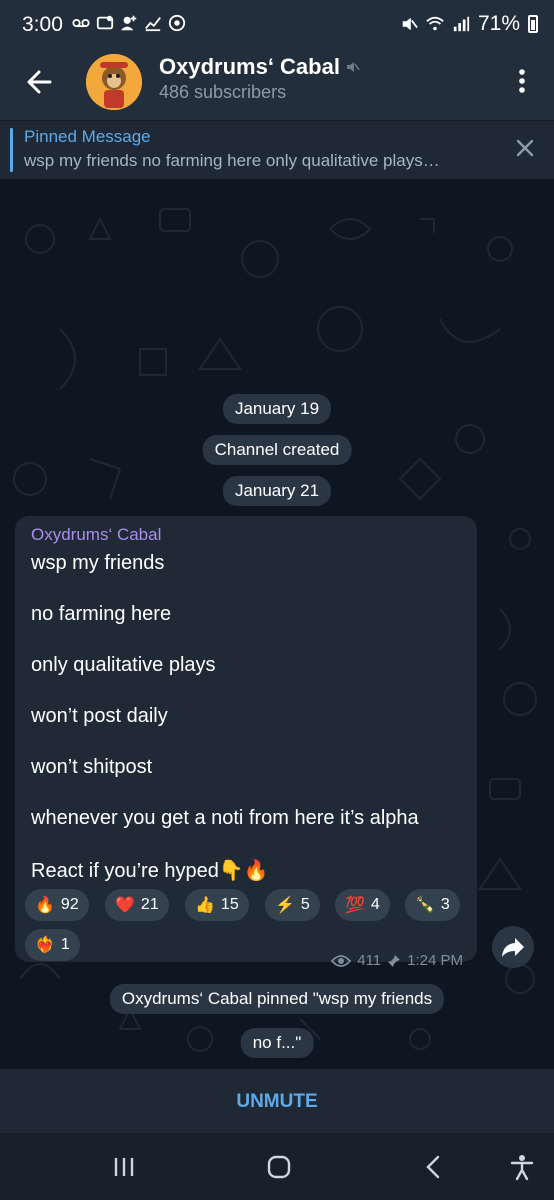 The image size is (554, 1200). What do you see at coordinates (305, 904) in the screenshot?
I see `reaction-count: 5` at bounding box center [305, 904].